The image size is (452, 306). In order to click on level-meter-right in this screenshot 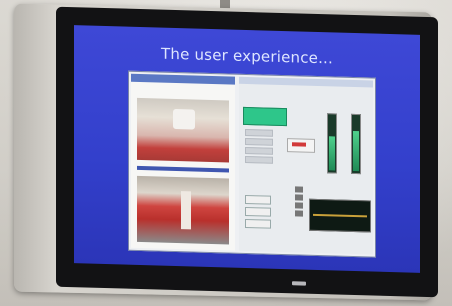, I will do `click(356, 144)`.